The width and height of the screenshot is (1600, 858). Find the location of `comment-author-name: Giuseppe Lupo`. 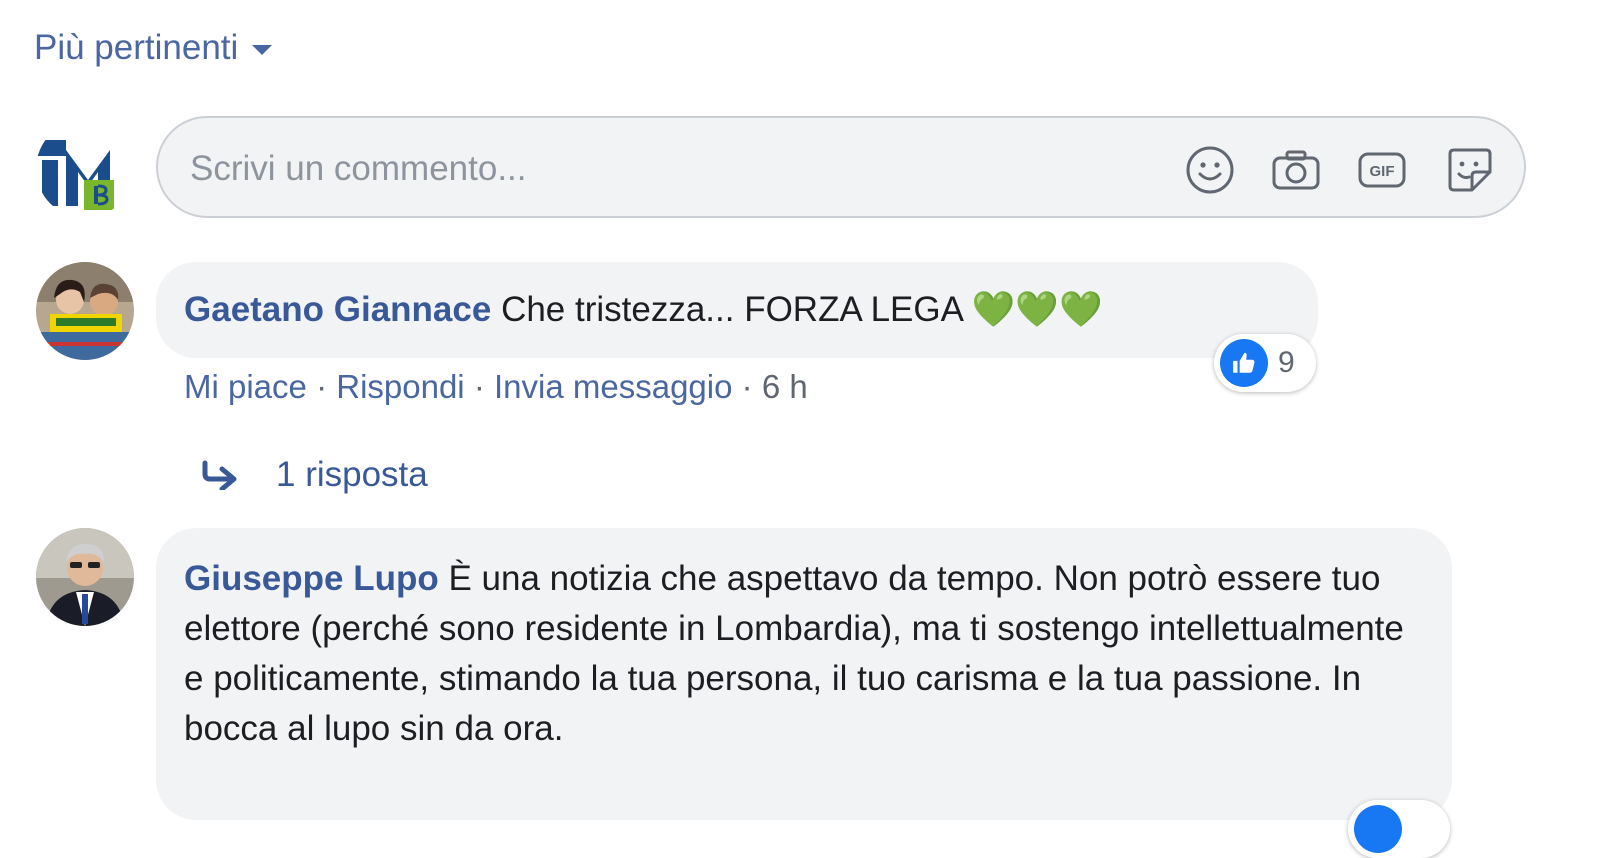

comment-author-name: Giuseppe Lupo is located at coordinates (311, 578).